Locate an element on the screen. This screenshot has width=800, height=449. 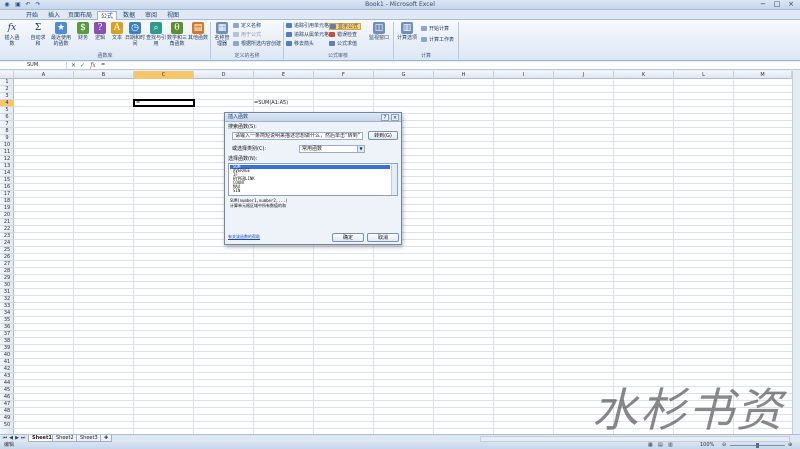
column-header: A is located at coordinates (44, 75).